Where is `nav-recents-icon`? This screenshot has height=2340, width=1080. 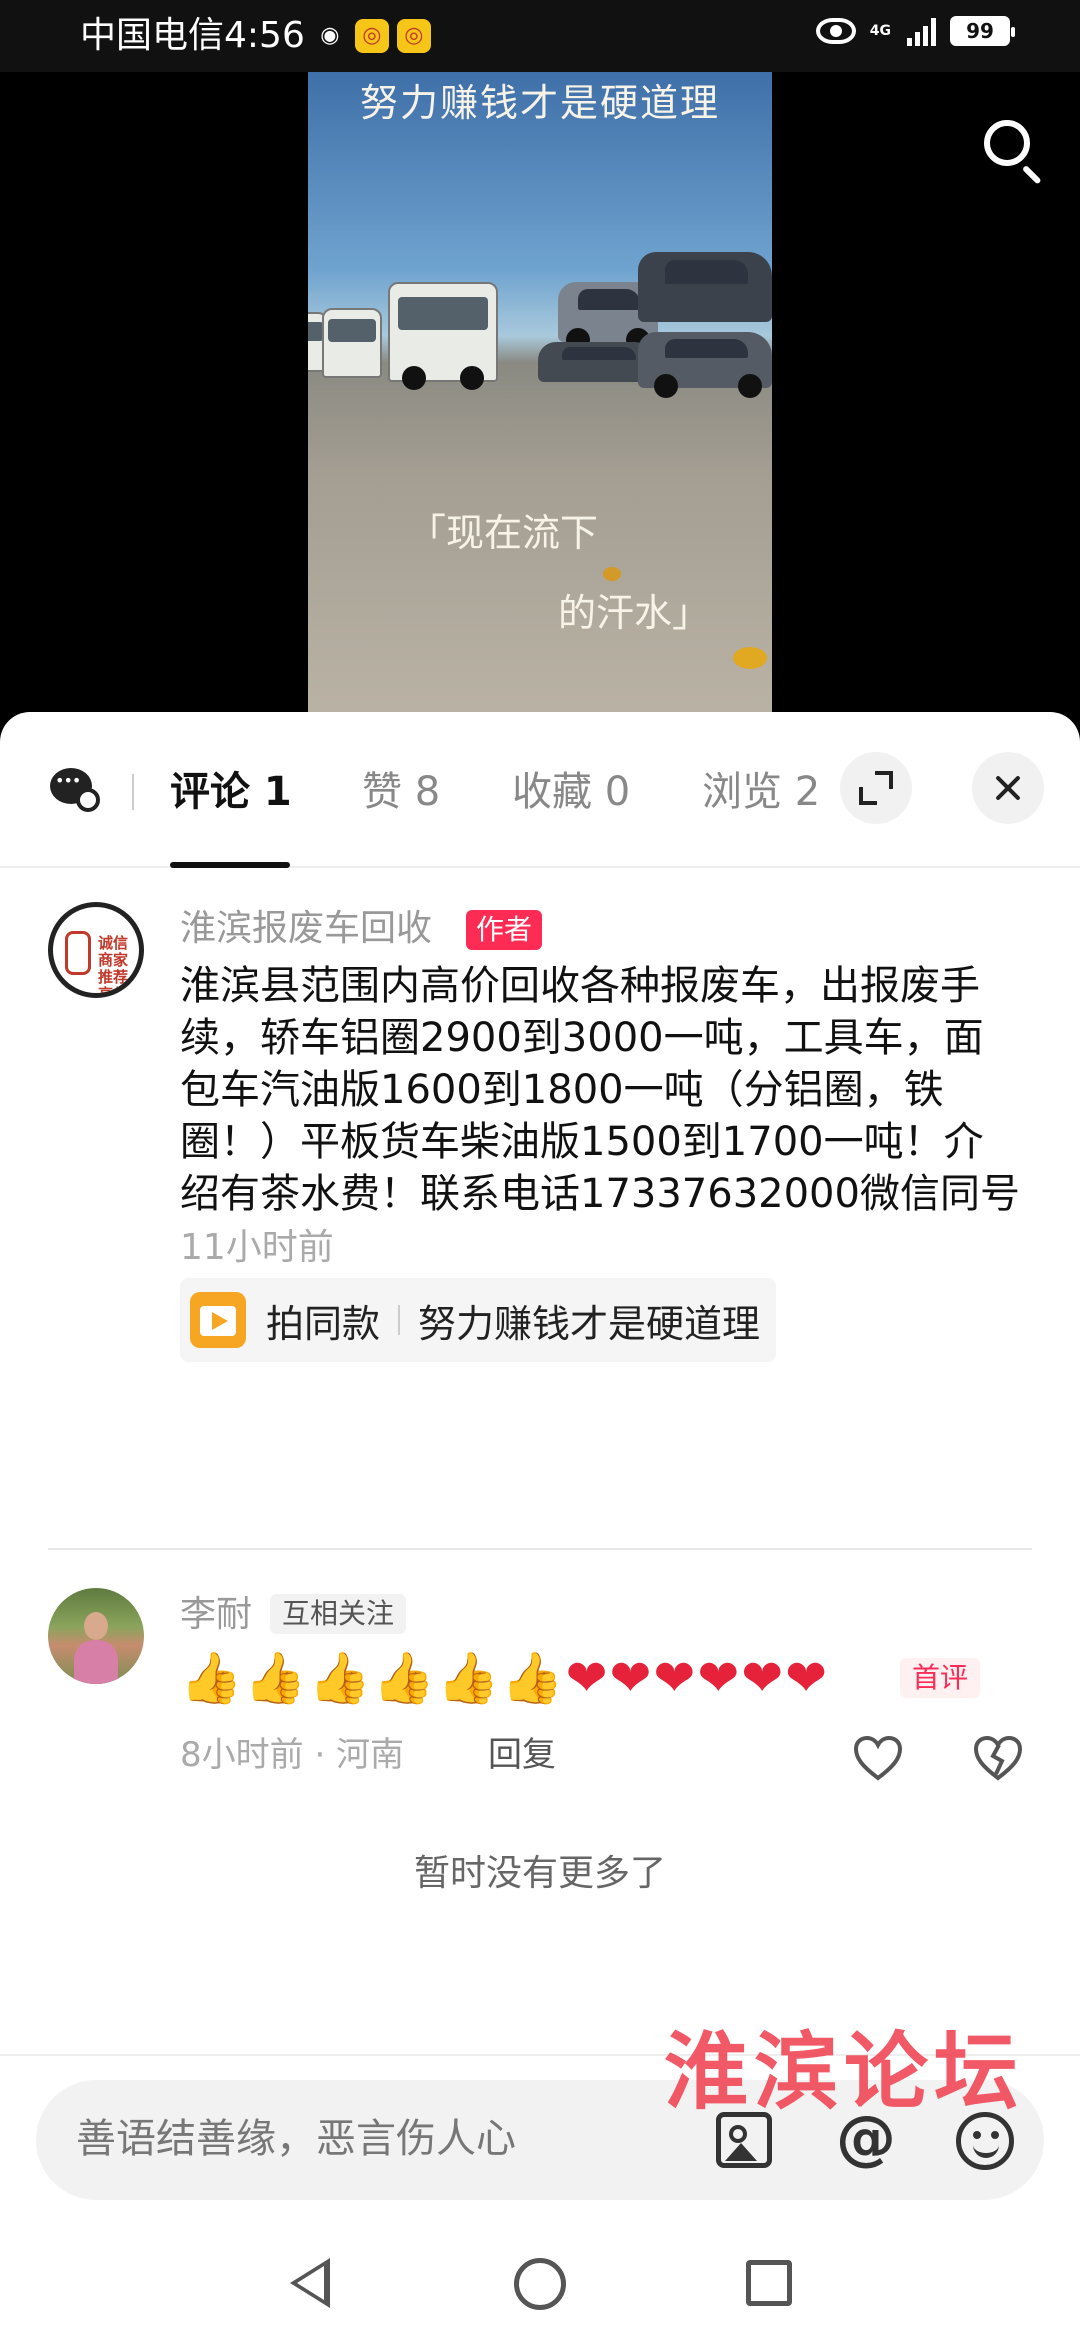 nav-recents-icon is located at coordinates (769, 2283).